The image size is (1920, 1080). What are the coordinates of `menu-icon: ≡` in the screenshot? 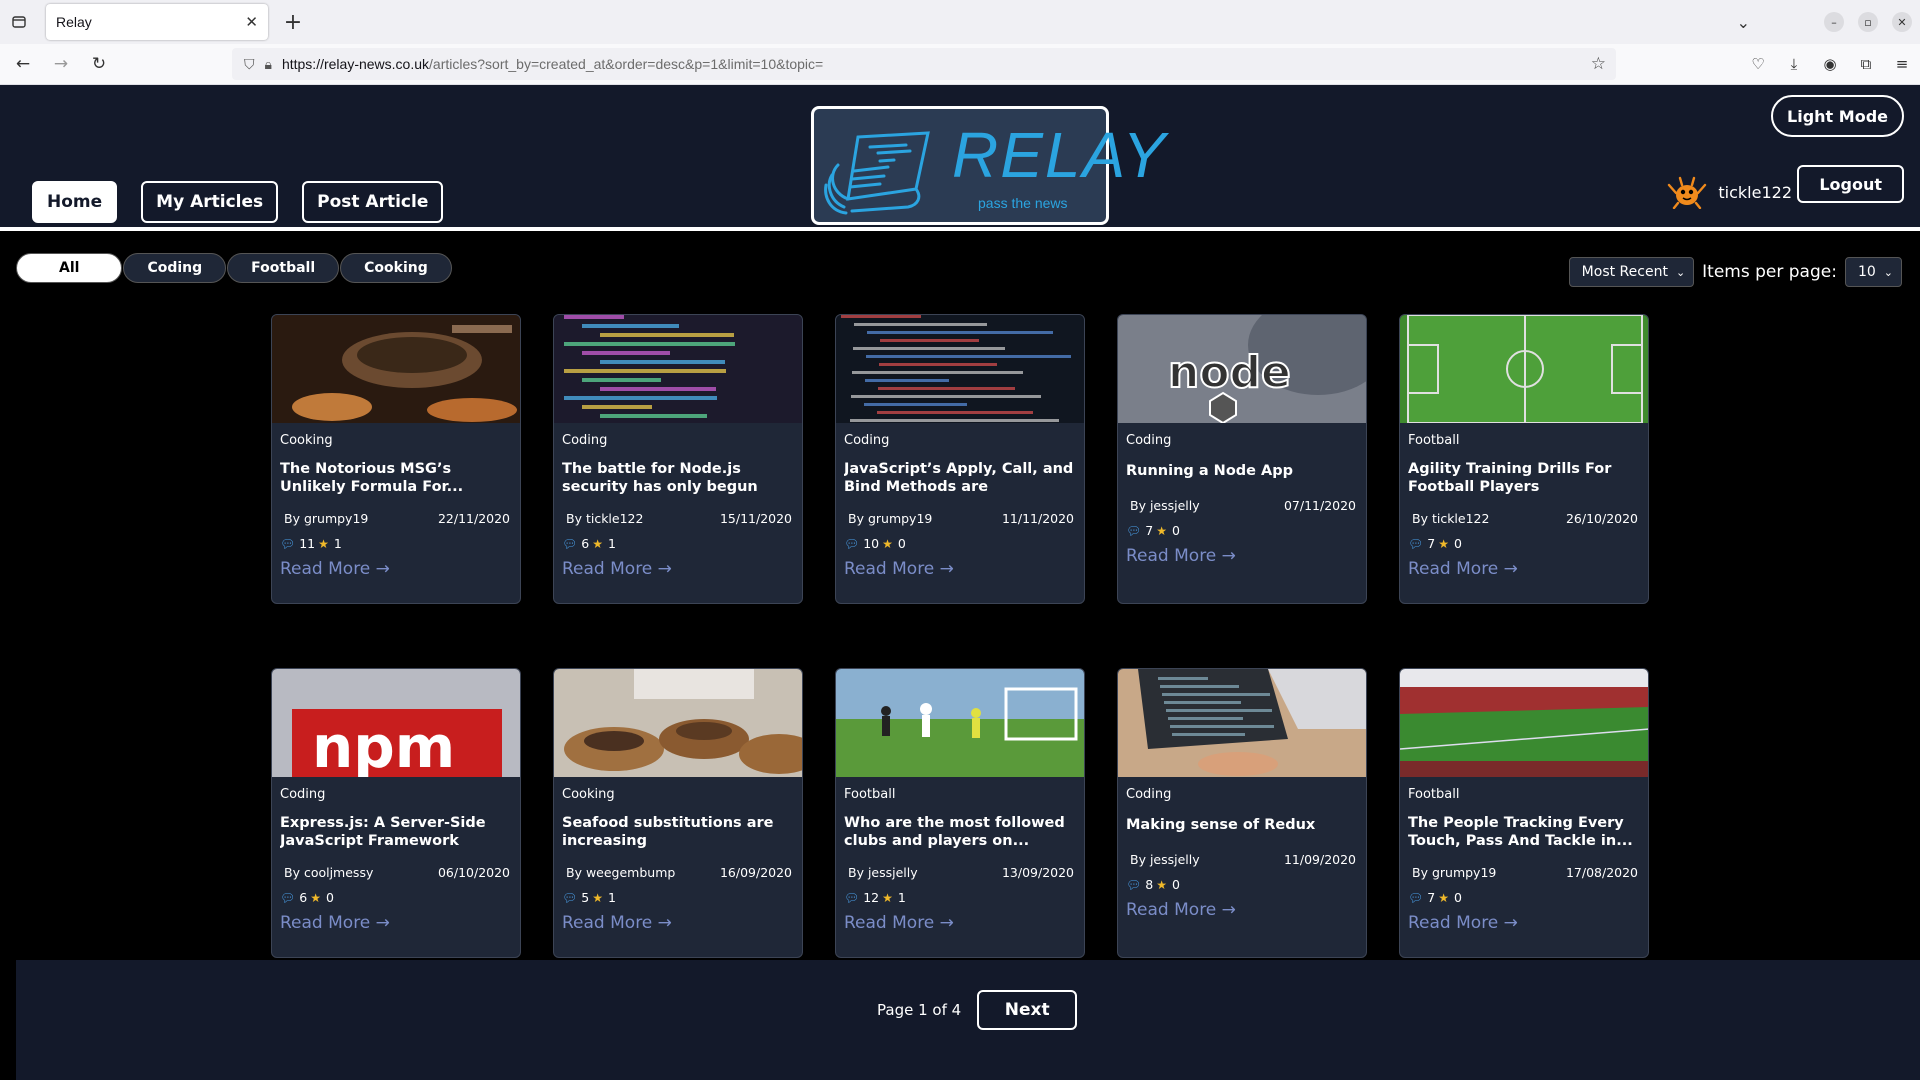 It's located at (1902, 64).